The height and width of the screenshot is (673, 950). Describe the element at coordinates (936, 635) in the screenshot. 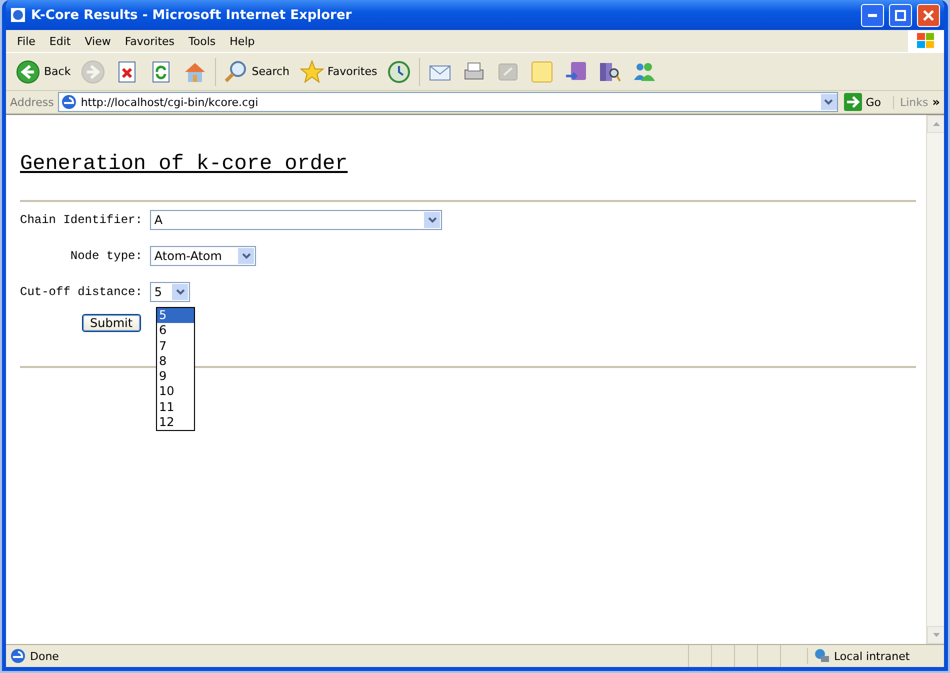

I see `down-arrow-icon` at that location.